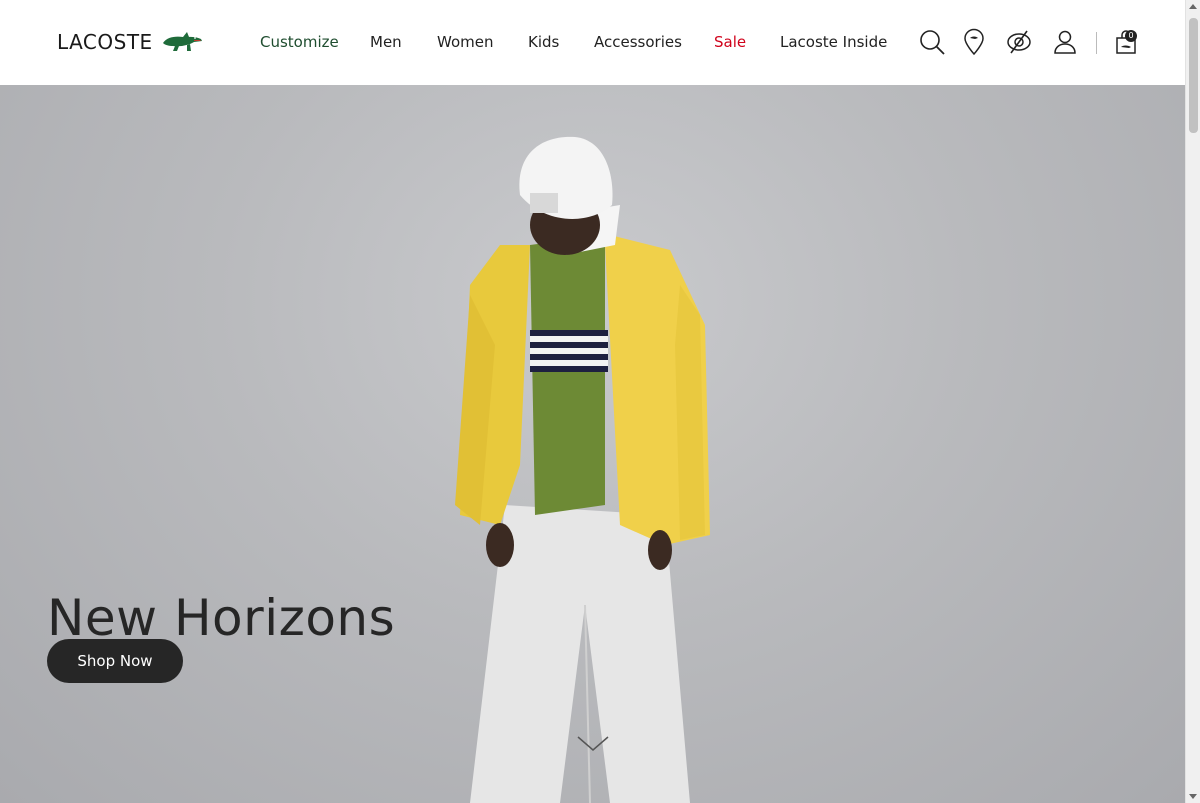 This screenshot has height=803, width=1200. I want to click on nav-kids: Kids, so click(543, 42).